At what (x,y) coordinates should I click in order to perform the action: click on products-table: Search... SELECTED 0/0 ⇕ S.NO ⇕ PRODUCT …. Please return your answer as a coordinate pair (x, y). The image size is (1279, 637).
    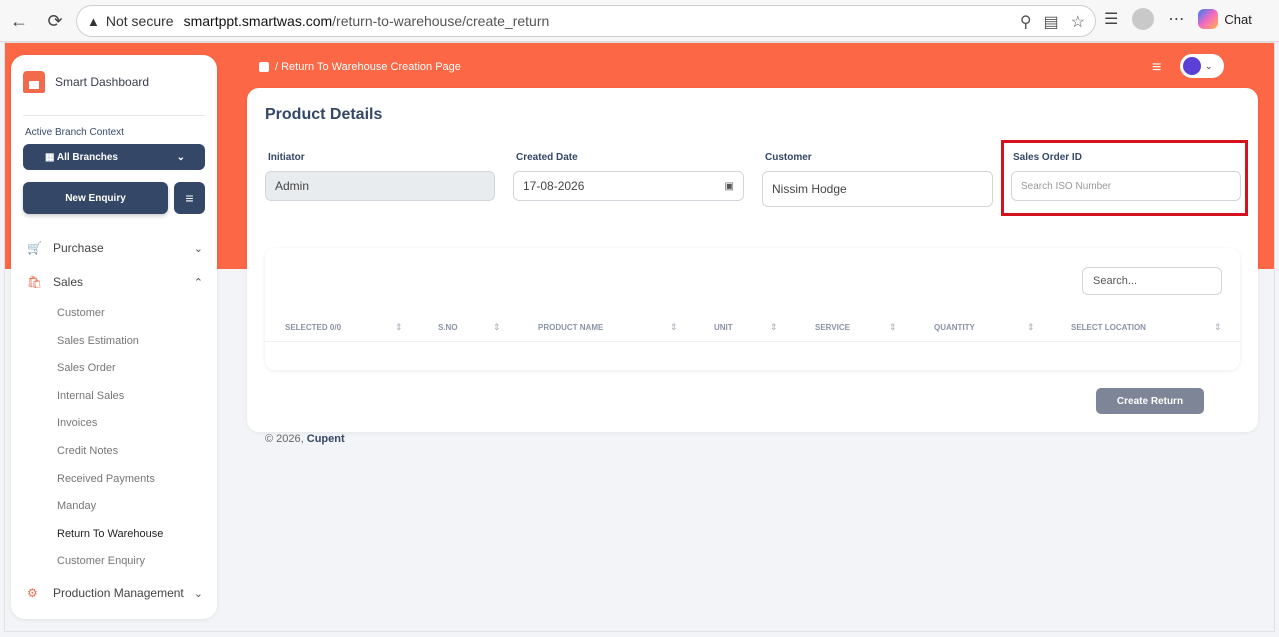
    Looking at the image, I should click on (752, 309).